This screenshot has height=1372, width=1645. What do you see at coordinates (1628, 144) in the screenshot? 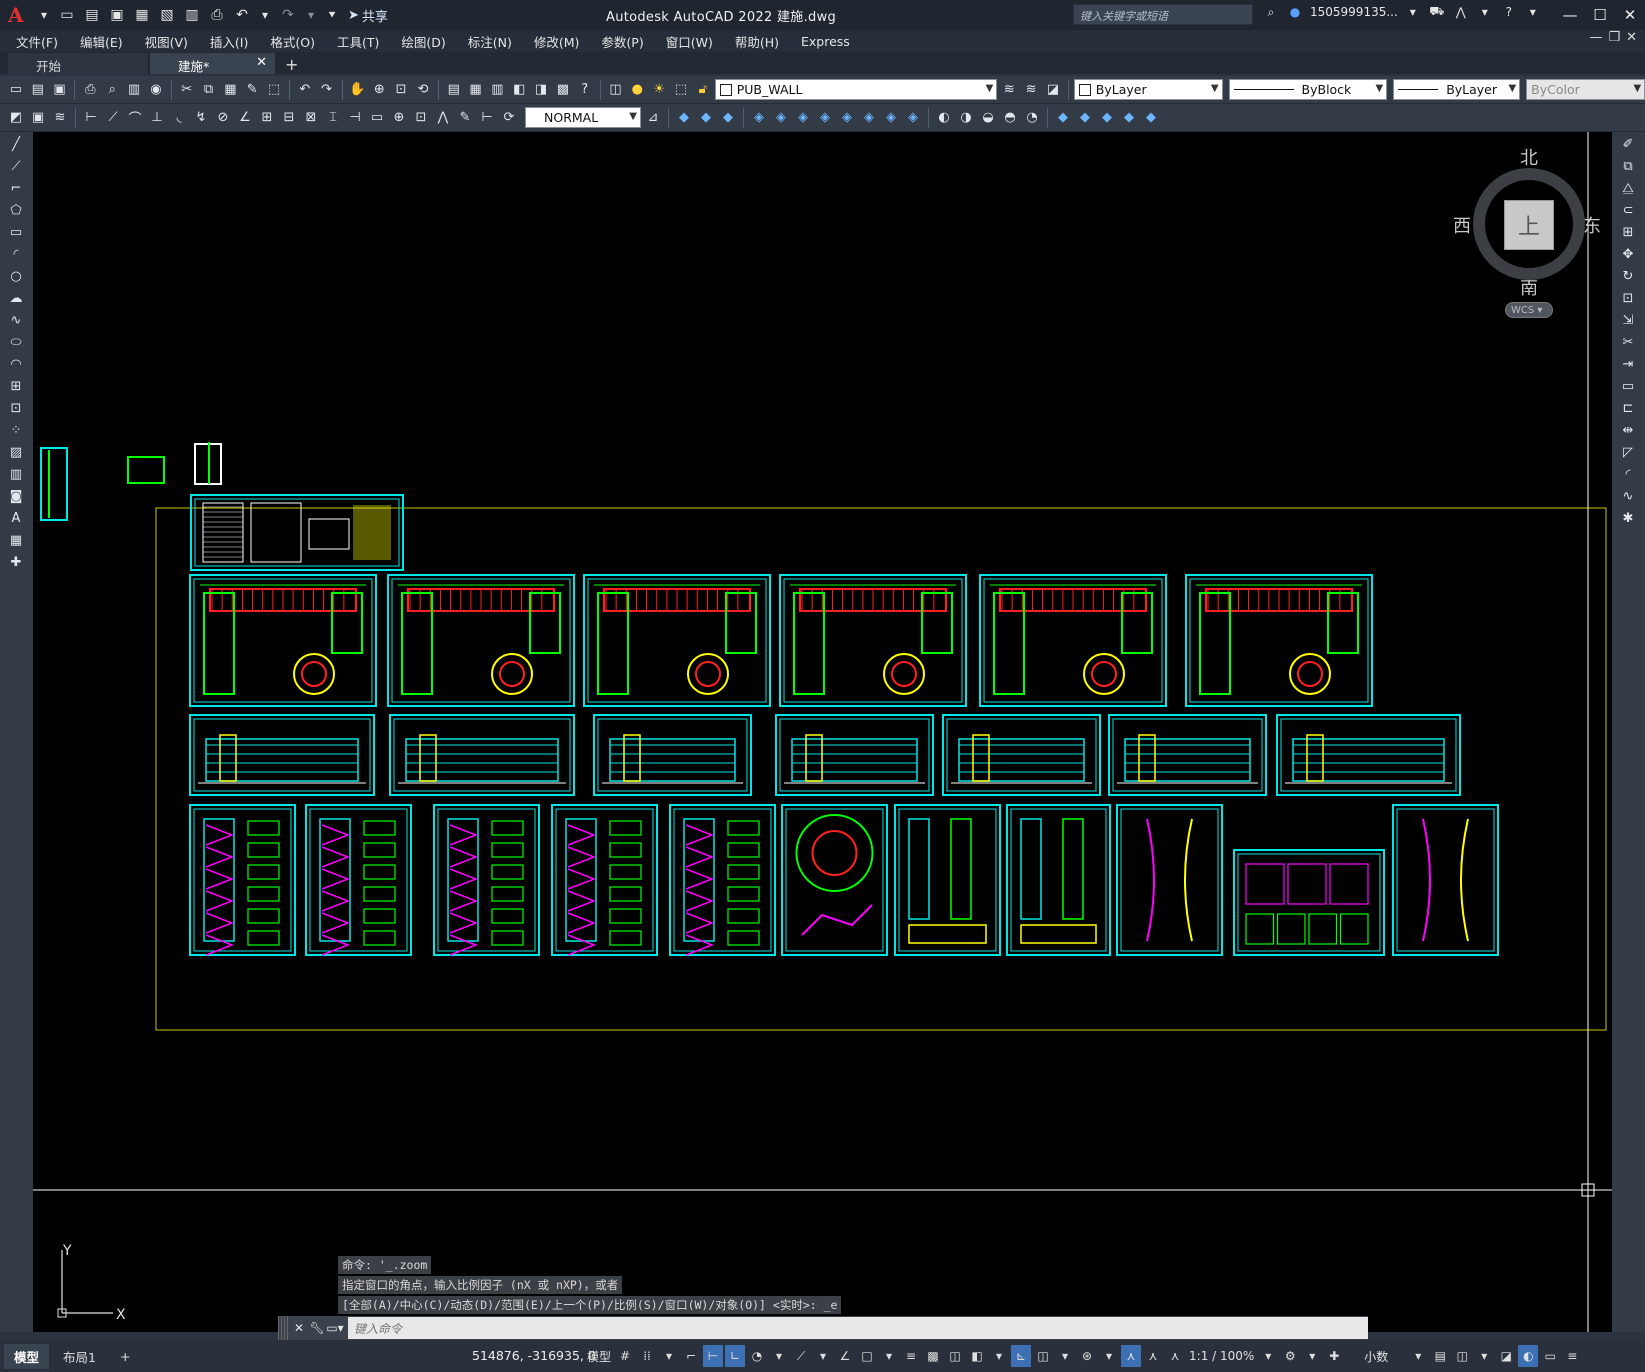
I see `erase-icon: ✐` at bounding box center [1628, 144].